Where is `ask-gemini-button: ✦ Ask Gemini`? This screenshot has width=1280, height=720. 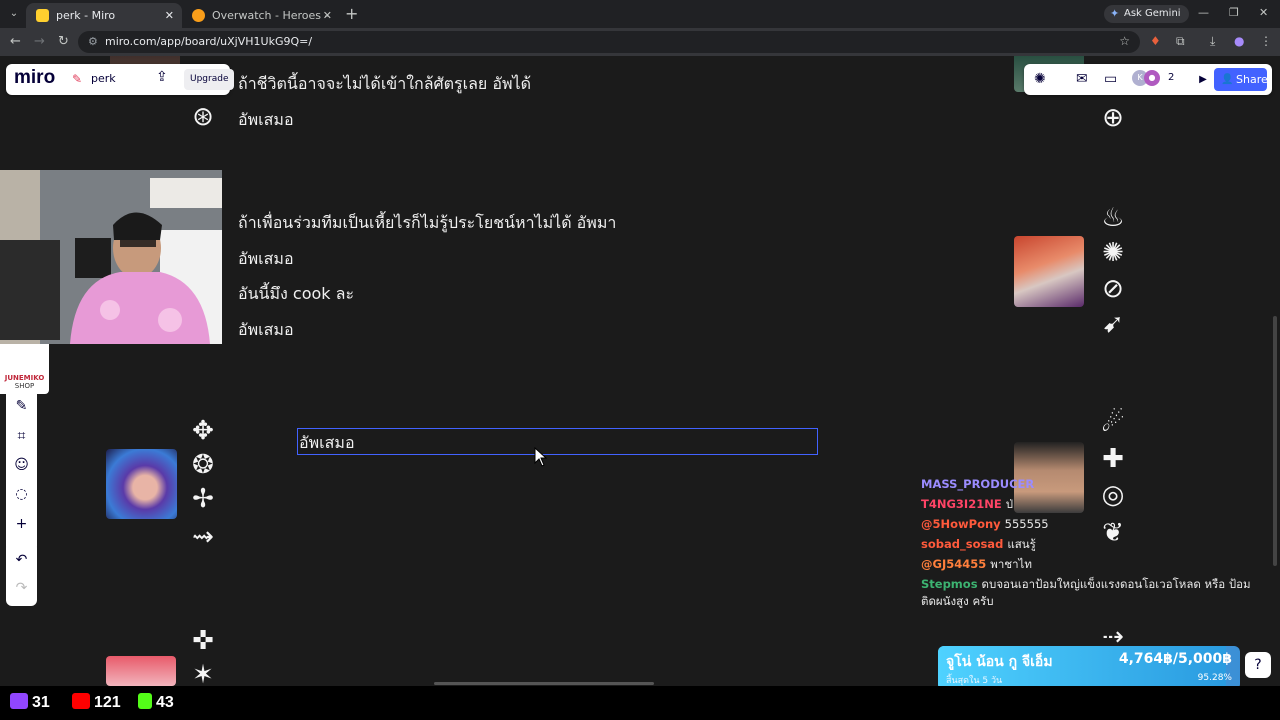
ask-gemini-button: ✦ Ask Gemini is located at coordinates (1146, 14).